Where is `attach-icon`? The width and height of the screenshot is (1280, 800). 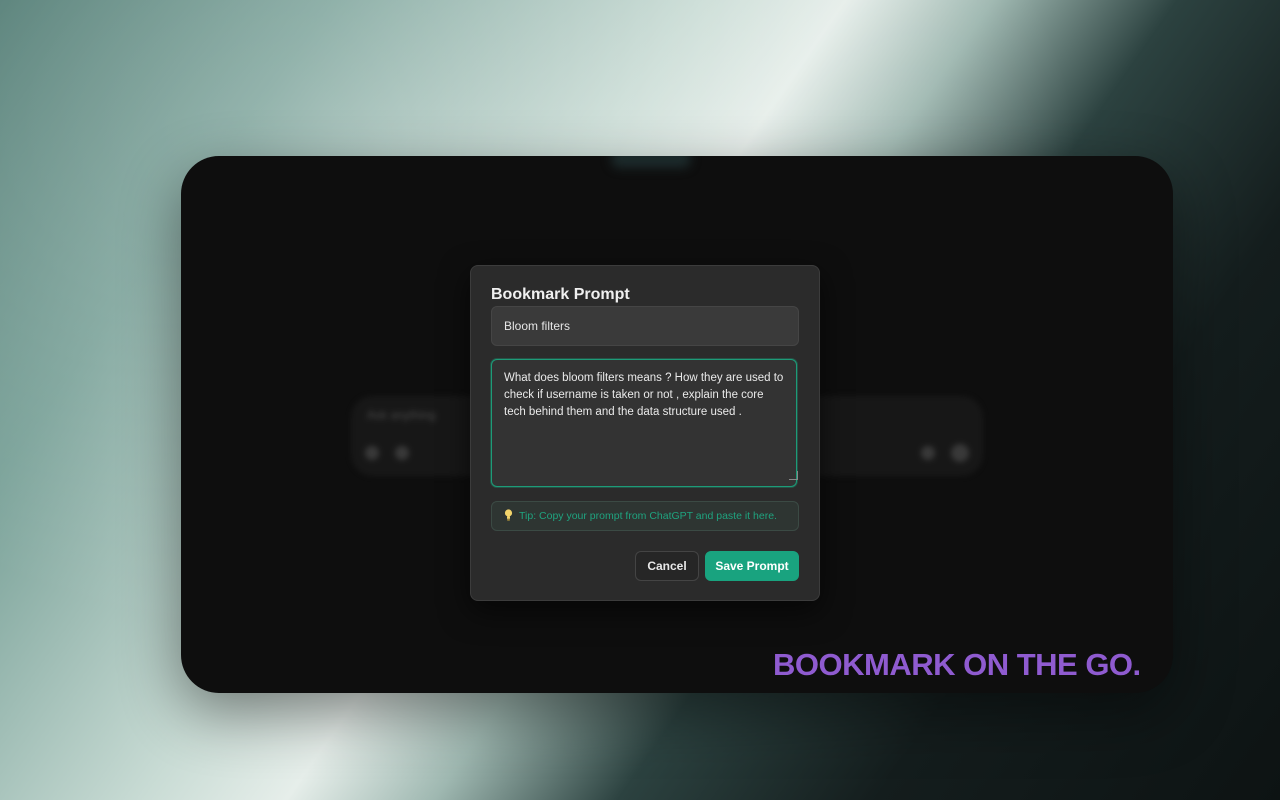
attach-icon is located at coordinates (402, 453).